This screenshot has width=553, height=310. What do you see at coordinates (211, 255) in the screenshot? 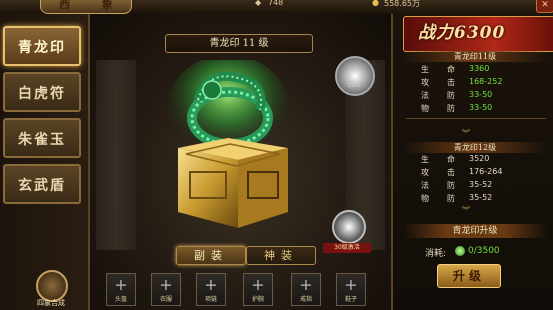
I see `tab-secondary-equip: 副装` at bounding box center [211, 255].